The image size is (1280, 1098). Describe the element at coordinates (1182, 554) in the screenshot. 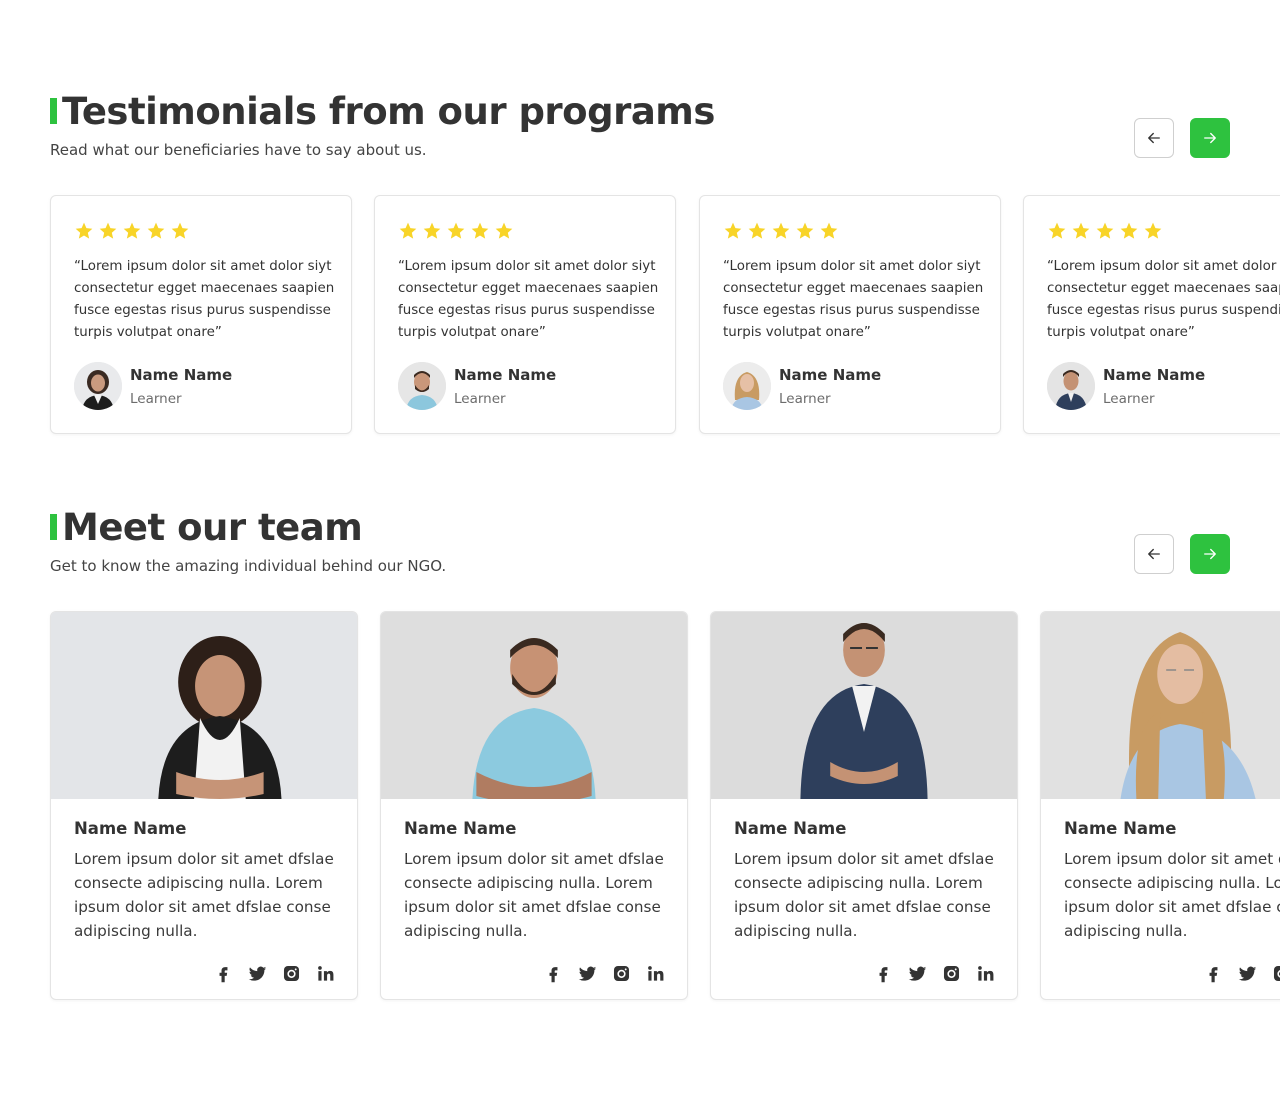

I see `team-nav` at that location.